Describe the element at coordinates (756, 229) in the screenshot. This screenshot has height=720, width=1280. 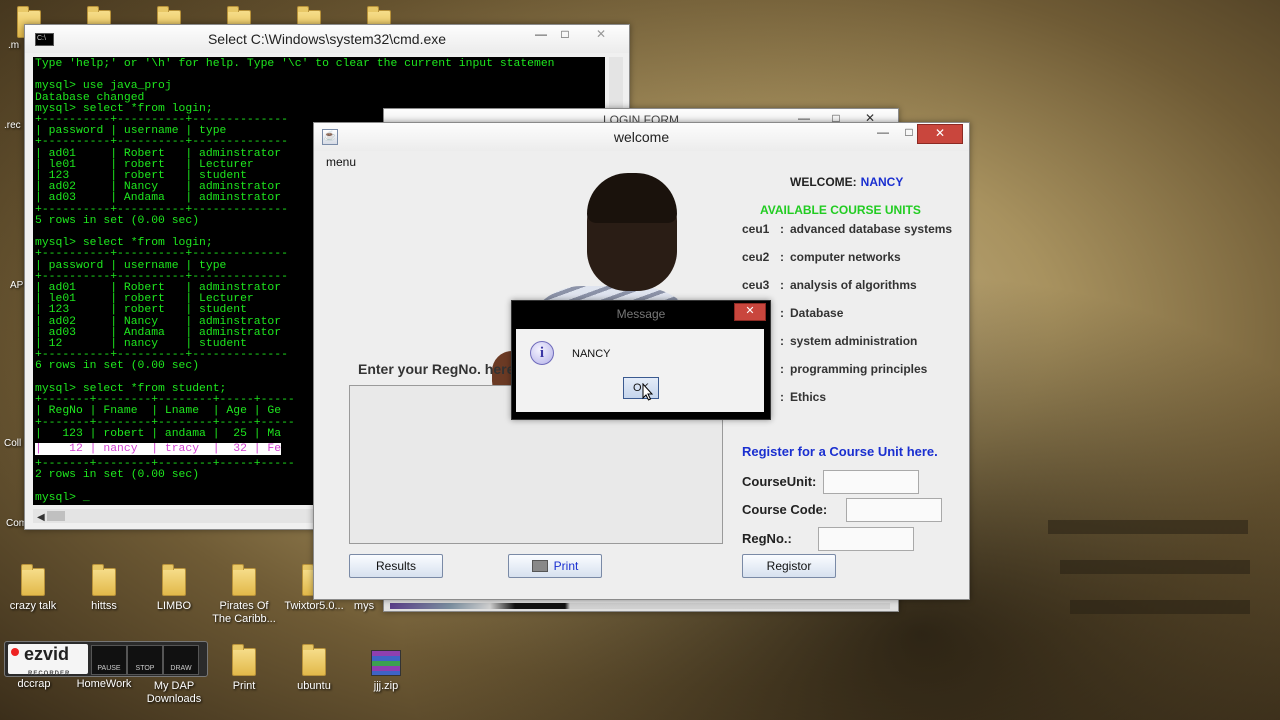
I see `course-code: ceu1` at that location.